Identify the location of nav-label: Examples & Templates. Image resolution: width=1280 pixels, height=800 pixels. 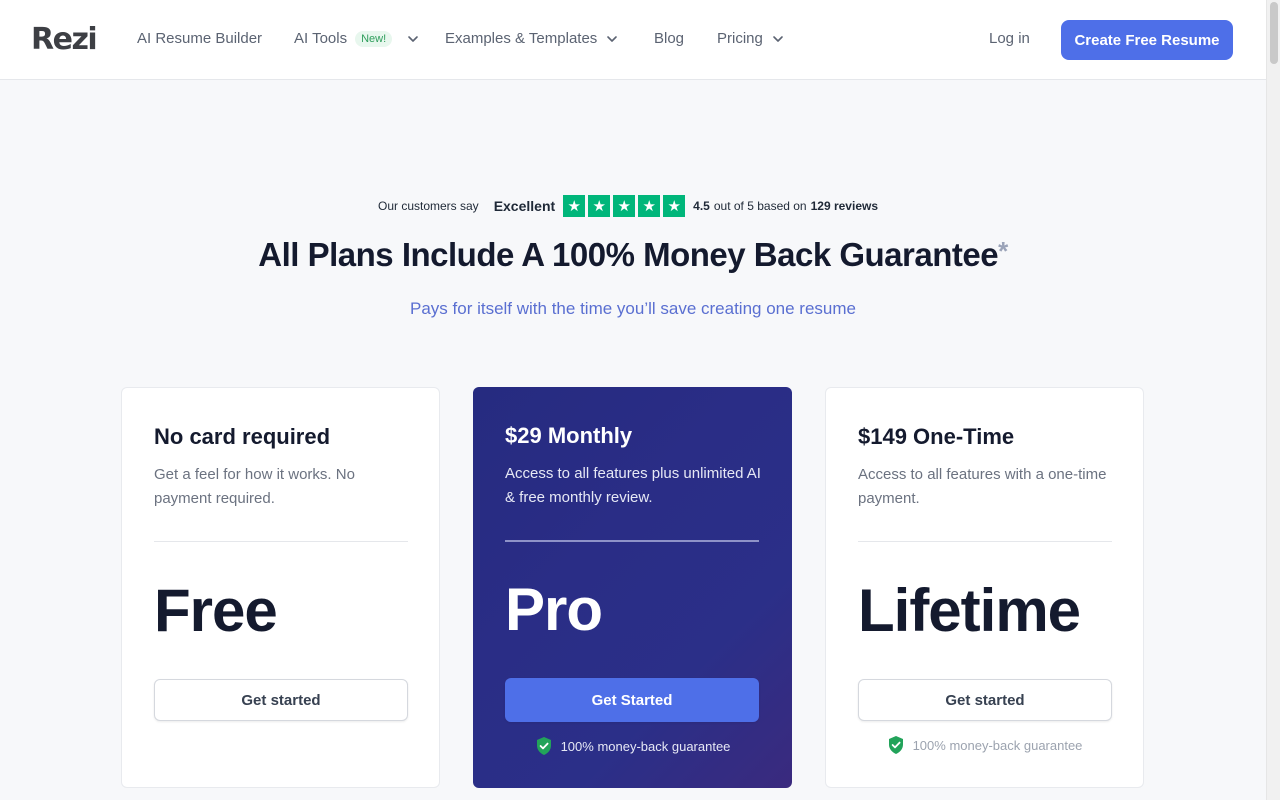
(521, 38).